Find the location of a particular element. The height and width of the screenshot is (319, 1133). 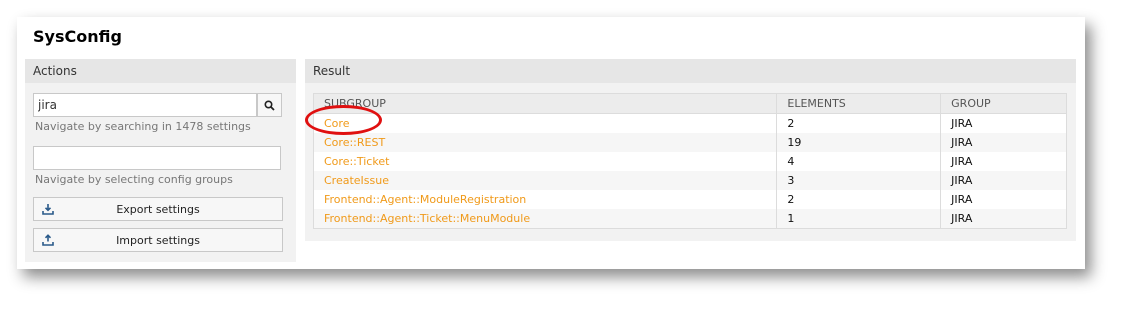

config-group-select is located at coordinates (157, 158).